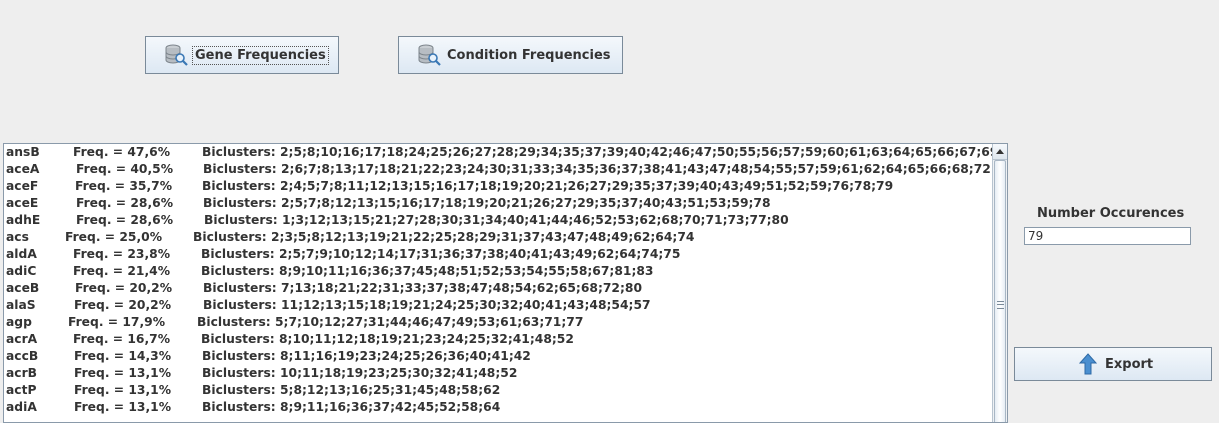 The width and height of the screenshot is (1219, 423). I want to click on frequency-value: Freq. = 17,9%, so click(117, 322).